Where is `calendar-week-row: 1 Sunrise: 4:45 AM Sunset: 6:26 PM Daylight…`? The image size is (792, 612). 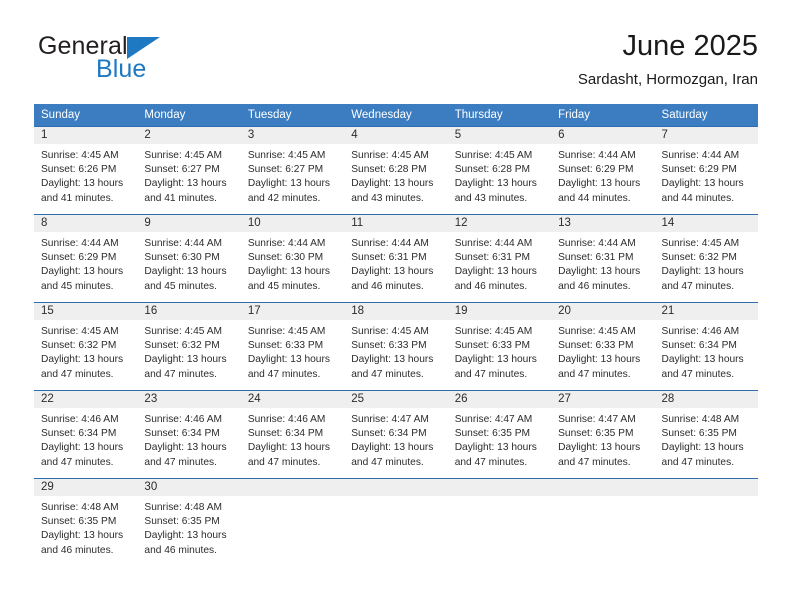
calendar-week-row: 1 Sunrise: 4:45 AM Sunset: 6:26 PM Daylight… is located at coordinates (396, 170).